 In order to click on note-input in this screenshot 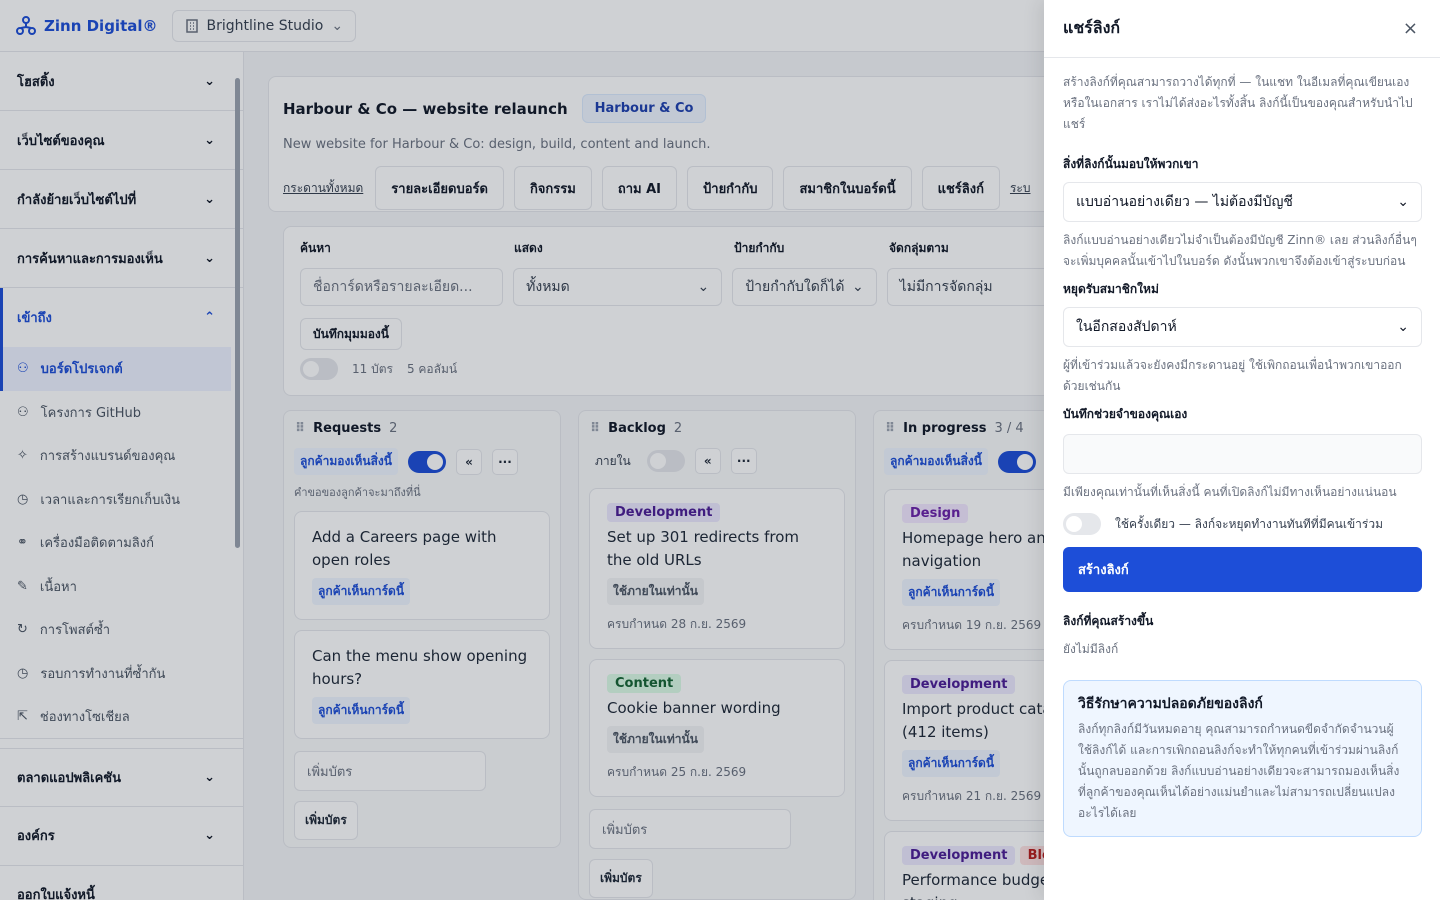, I will do `click(1242, 454)`.